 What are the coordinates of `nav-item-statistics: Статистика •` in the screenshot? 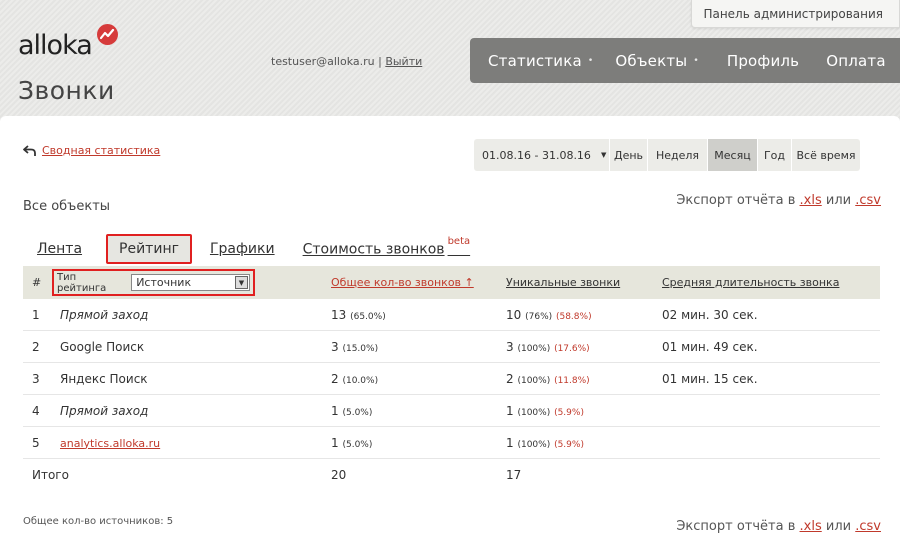 It's located at (531, 60).